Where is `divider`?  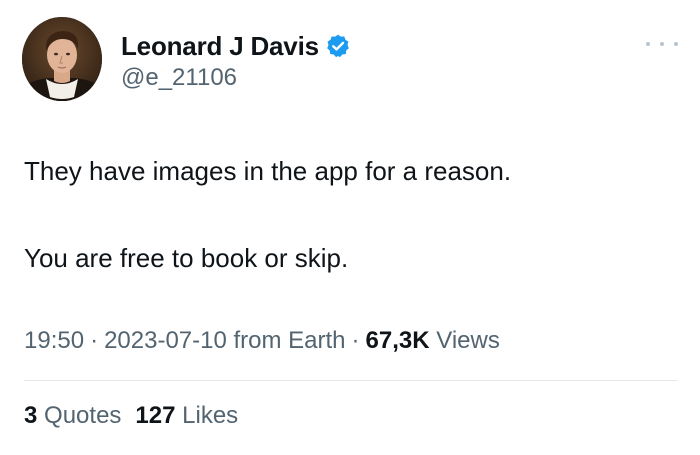 divider is located at coordinates (351, 380).